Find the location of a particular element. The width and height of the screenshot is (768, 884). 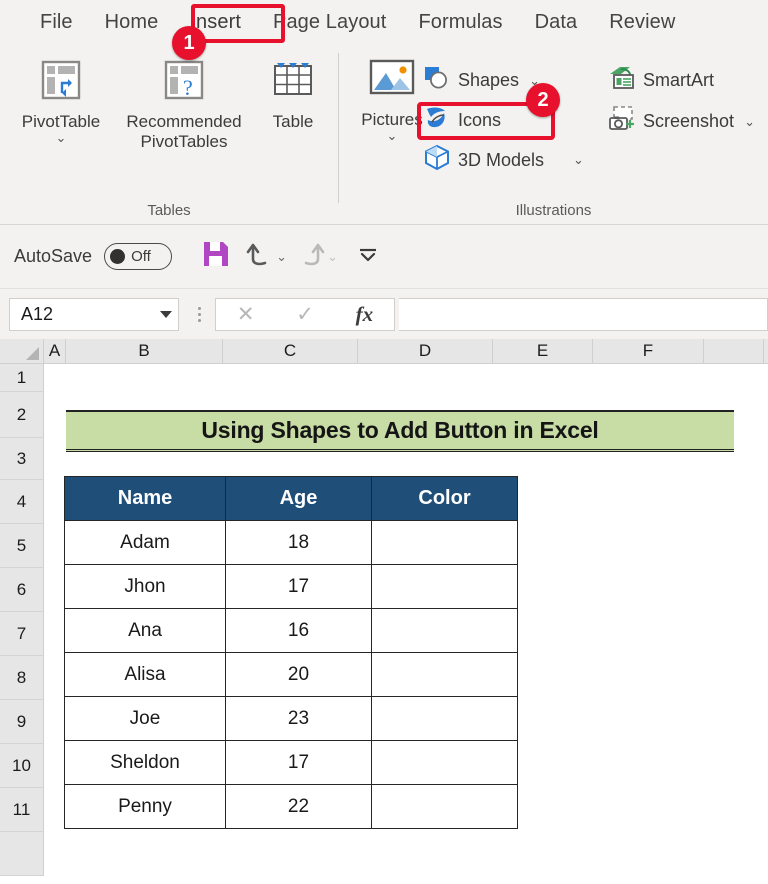

row-header-10: 10 is located at coordinates (22, 766).